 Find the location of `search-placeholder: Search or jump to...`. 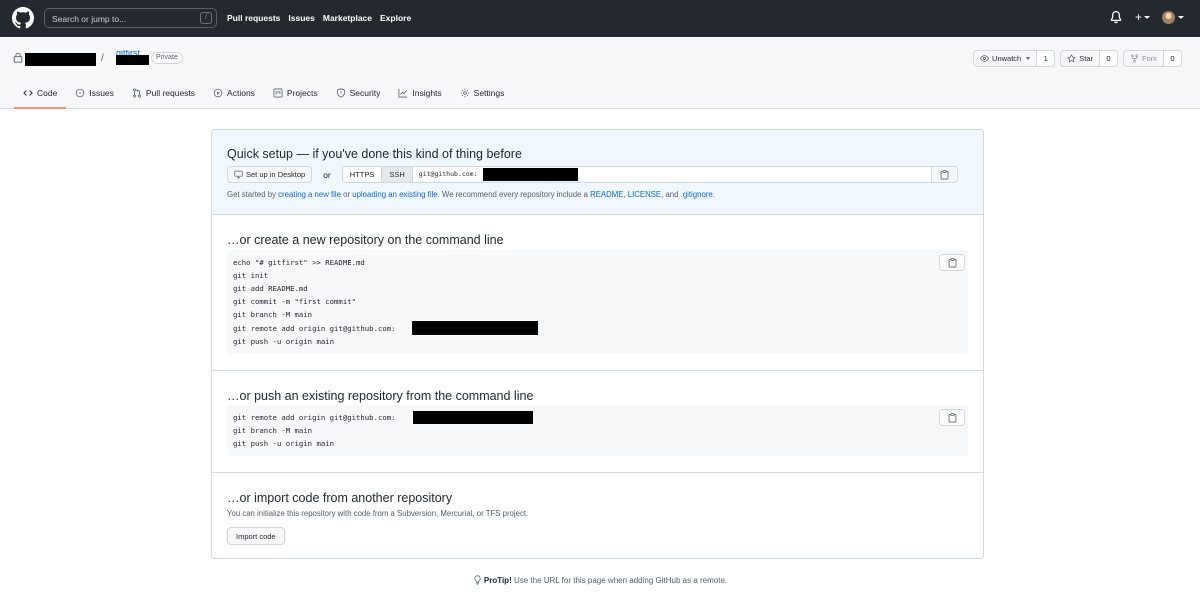

search-placeholder: Search or jump to... is located at coordinates (89, 19).